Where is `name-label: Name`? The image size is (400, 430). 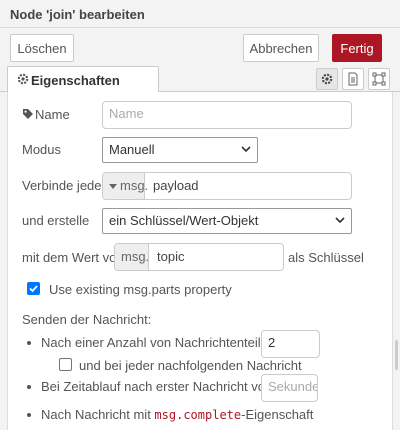 name-label: Name is located at coordinates (52, 114).